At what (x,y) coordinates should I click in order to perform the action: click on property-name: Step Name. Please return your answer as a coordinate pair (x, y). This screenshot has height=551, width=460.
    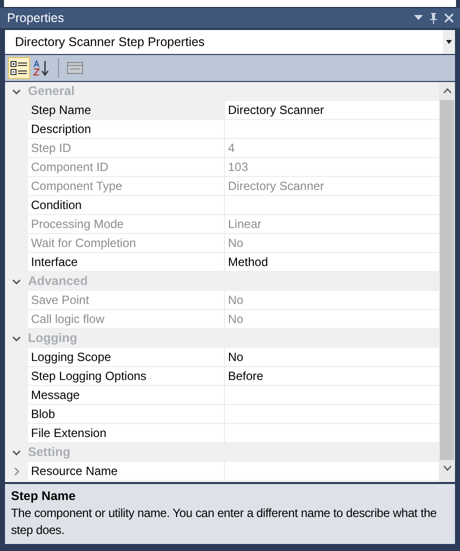
    Looking at the image, I should click on (126, 110).